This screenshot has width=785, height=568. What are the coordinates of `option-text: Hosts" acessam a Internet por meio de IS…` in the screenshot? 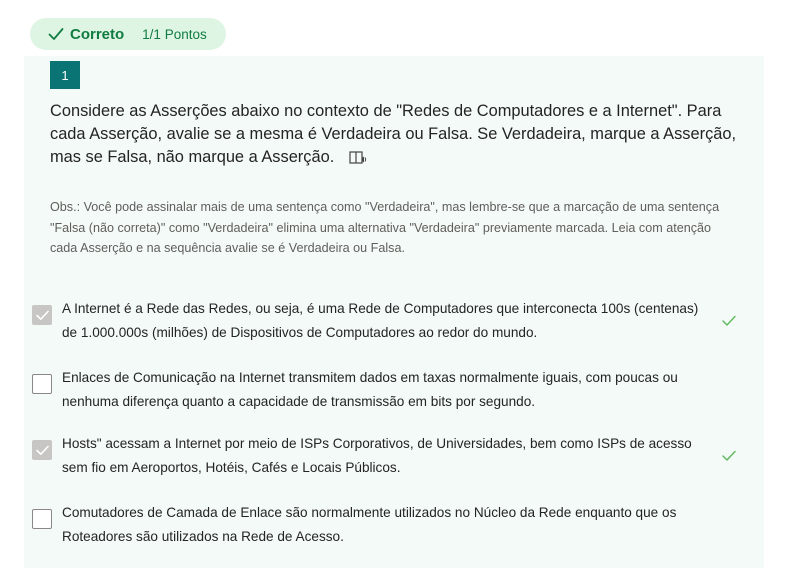 It's located at (377, 455).